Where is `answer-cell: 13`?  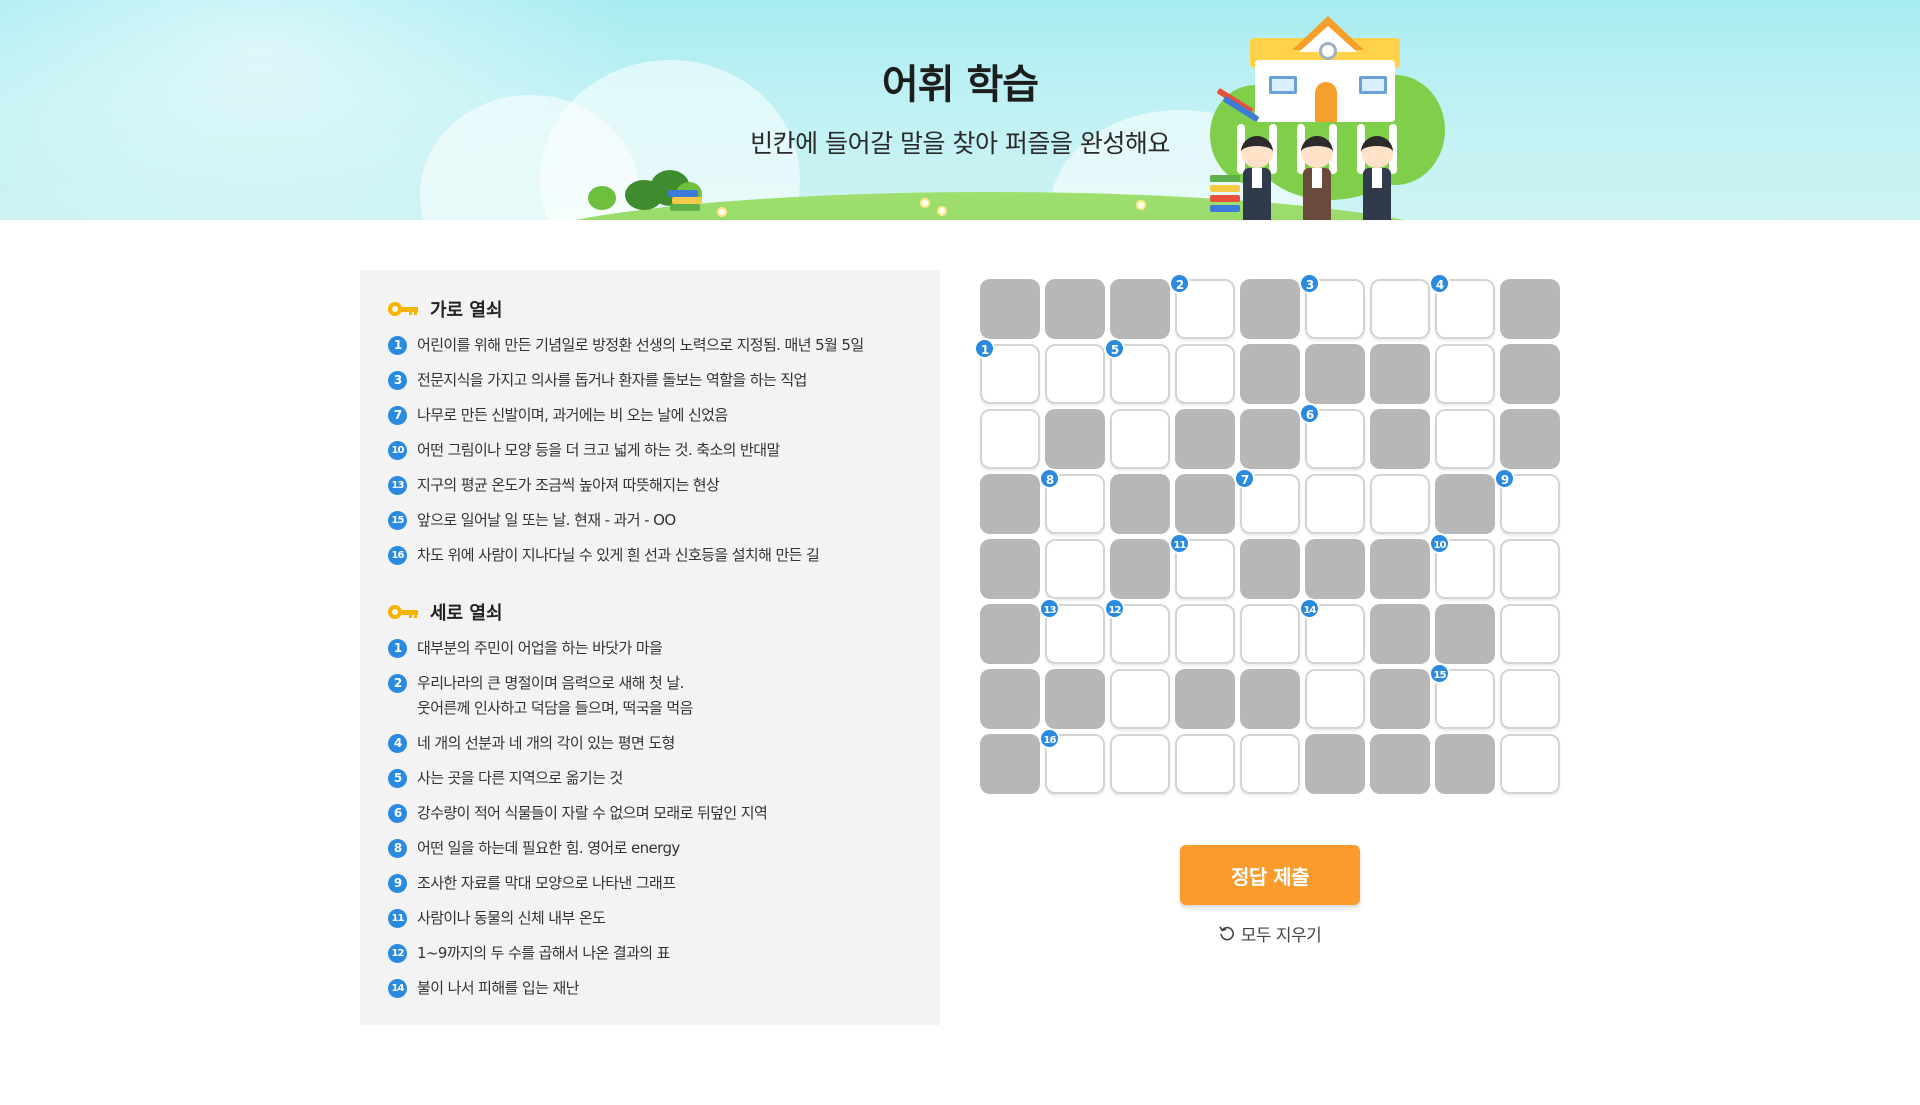 answer-cell: 13 is located at coordinates (1072, 631).